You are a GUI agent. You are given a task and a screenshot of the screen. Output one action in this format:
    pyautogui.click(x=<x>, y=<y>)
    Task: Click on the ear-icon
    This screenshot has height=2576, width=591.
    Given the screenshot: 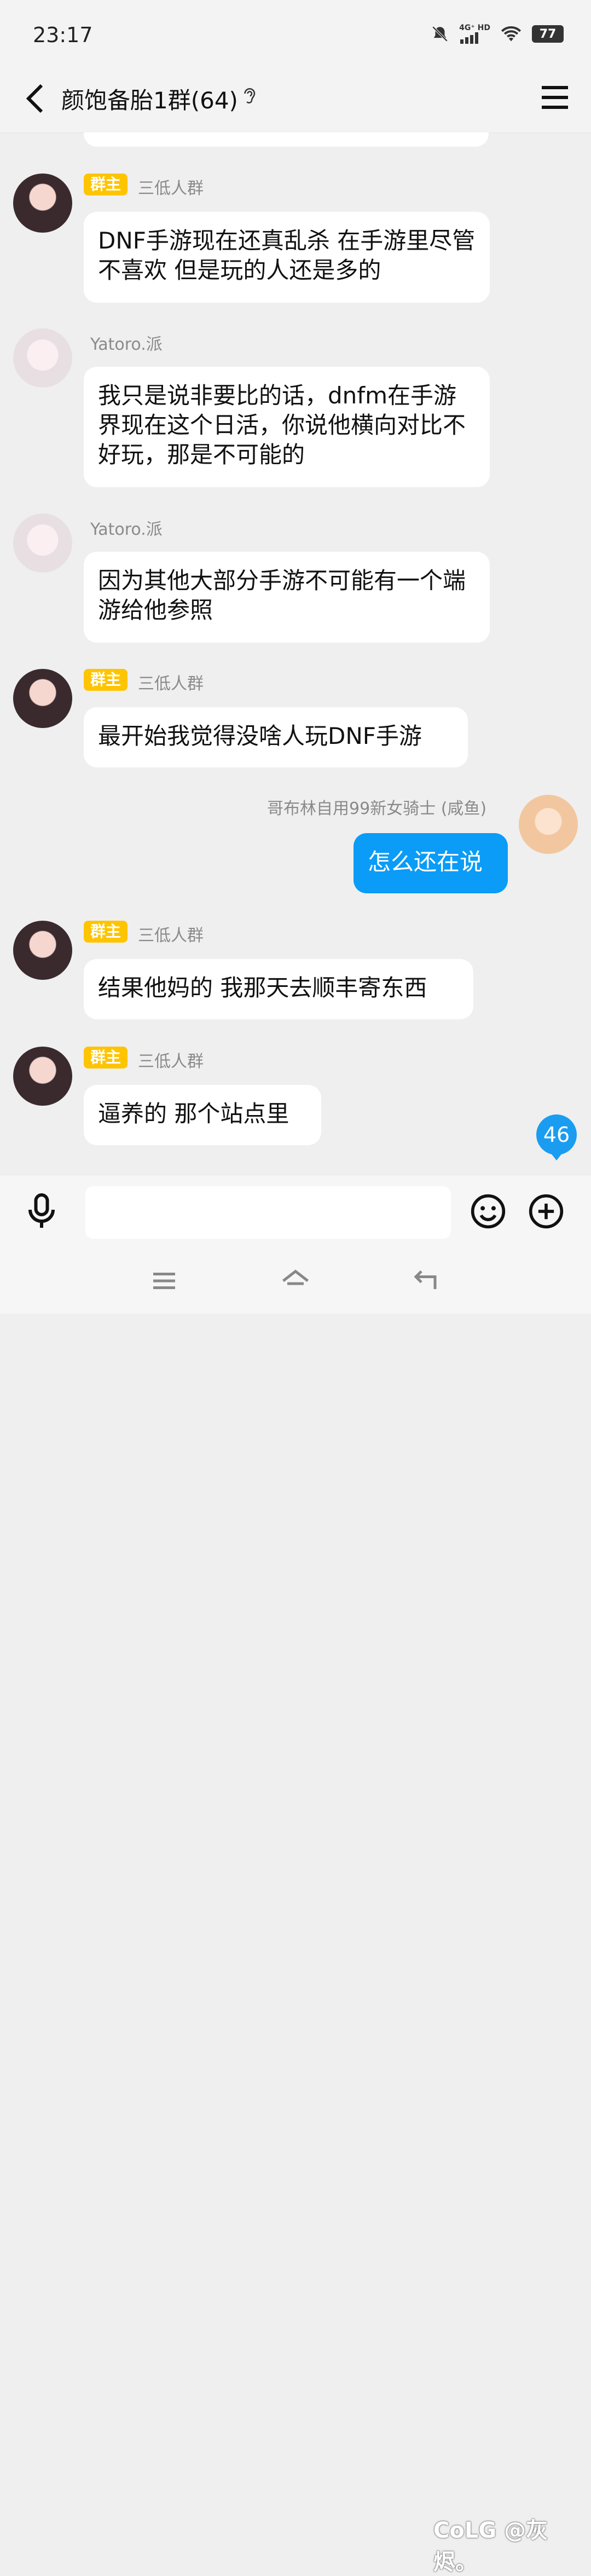 What is the action you would take?
    pyautogui.click(x=249, y=96)
    